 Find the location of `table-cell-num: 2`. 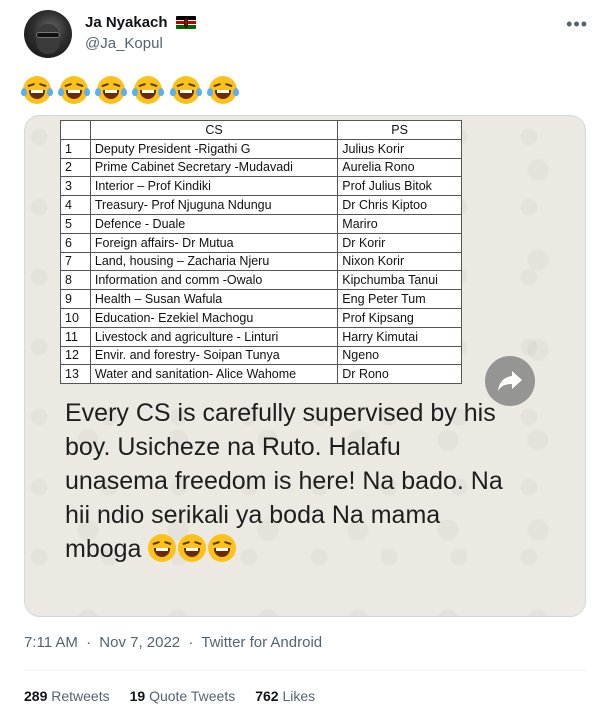

table-cell-num: 2 is located at coordinates (75, 167).